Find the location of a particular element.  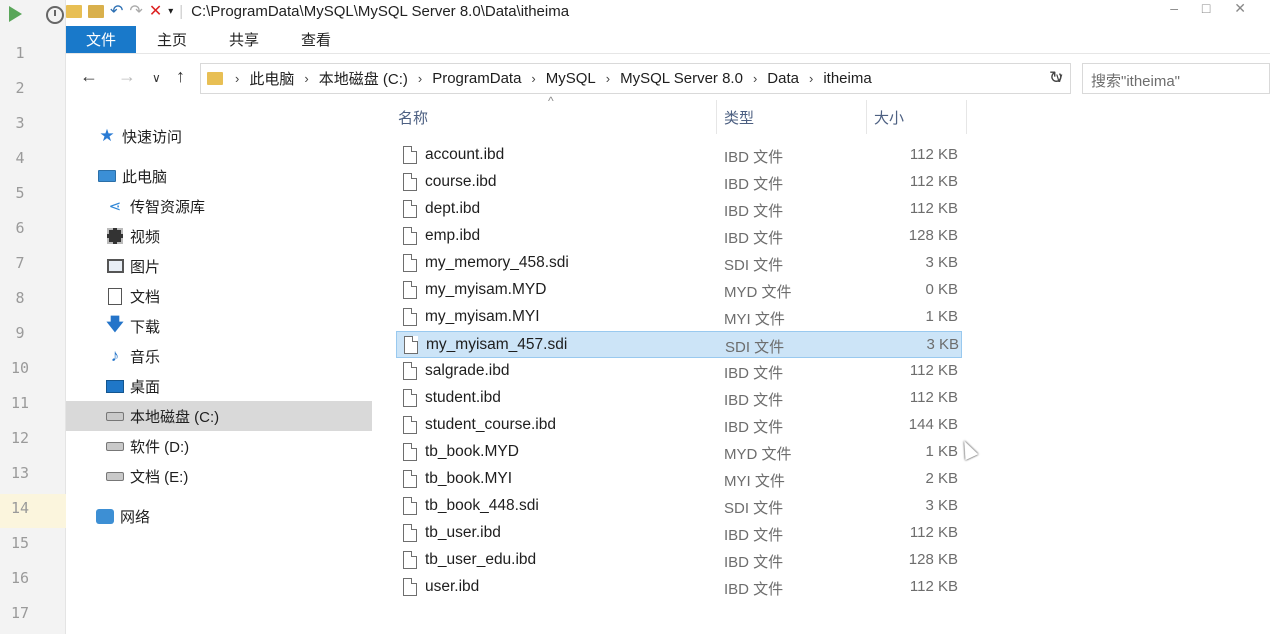

breadcrumb-data: Data is located at coordinates (783, 78).